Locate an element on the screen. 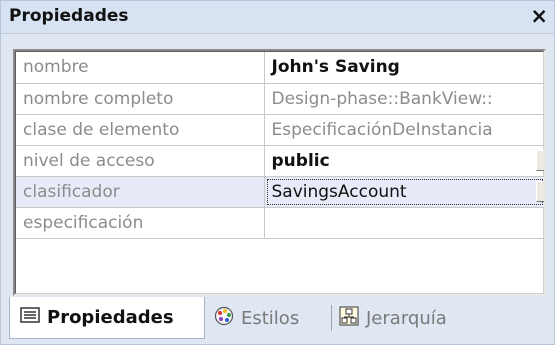 Image resolution: width=555 pixels, height=345 pixels. tab-bar: Propiedades Estilos Jerarquía is located at coordinates (279, 319).